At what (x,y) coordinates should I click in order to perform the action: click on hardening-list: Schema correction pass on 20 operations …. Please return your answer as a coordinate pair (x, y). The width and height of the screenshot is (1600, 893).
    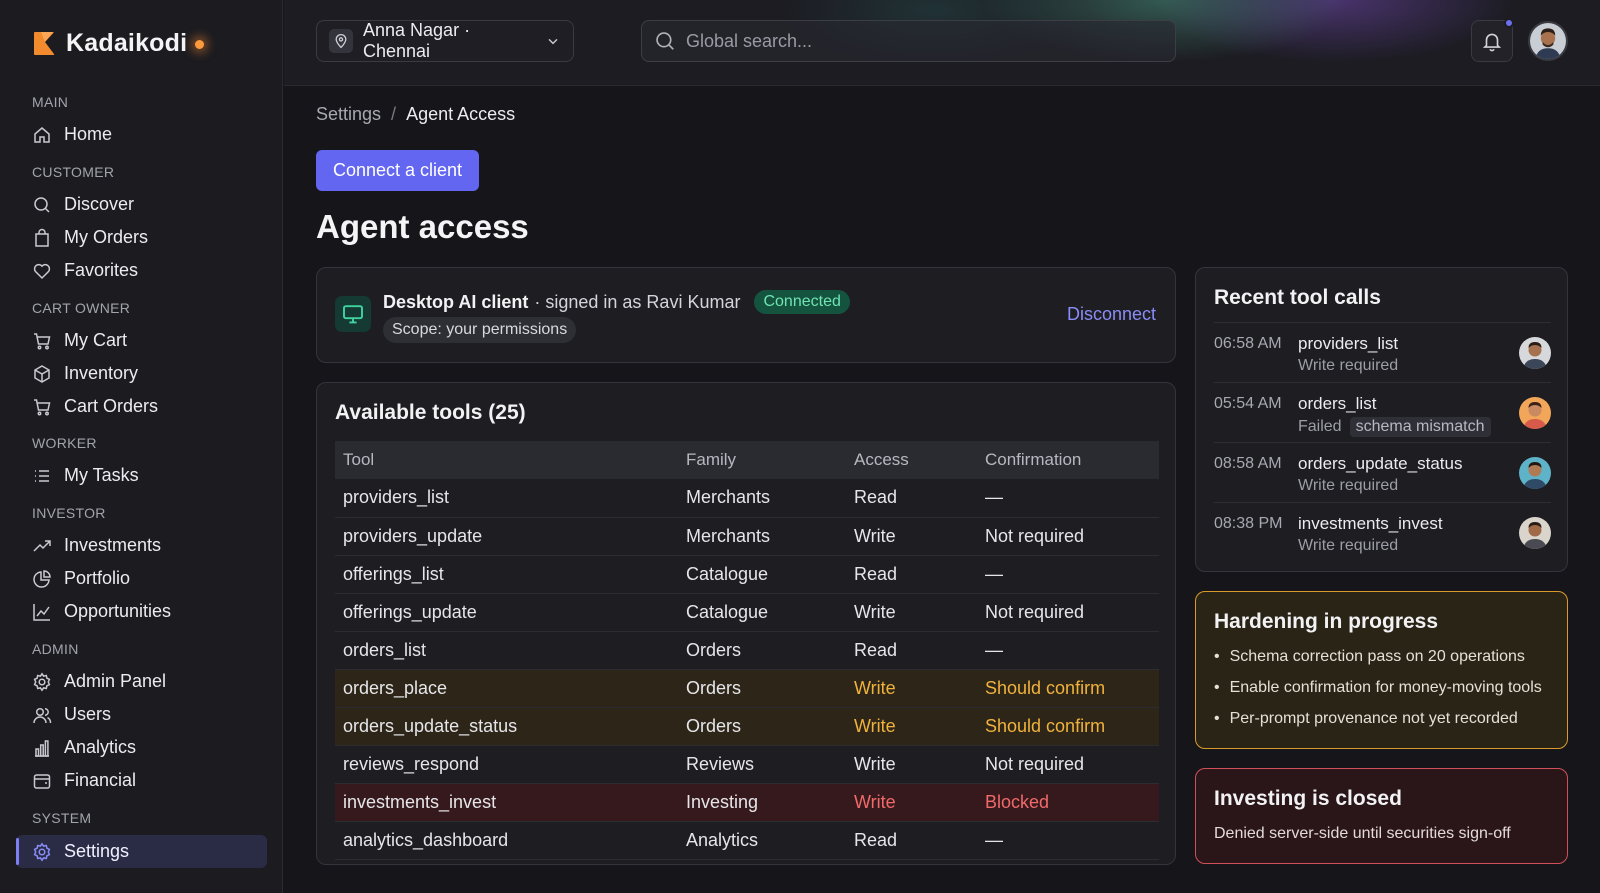
    Looking at the image, I should click on (1378, 694).